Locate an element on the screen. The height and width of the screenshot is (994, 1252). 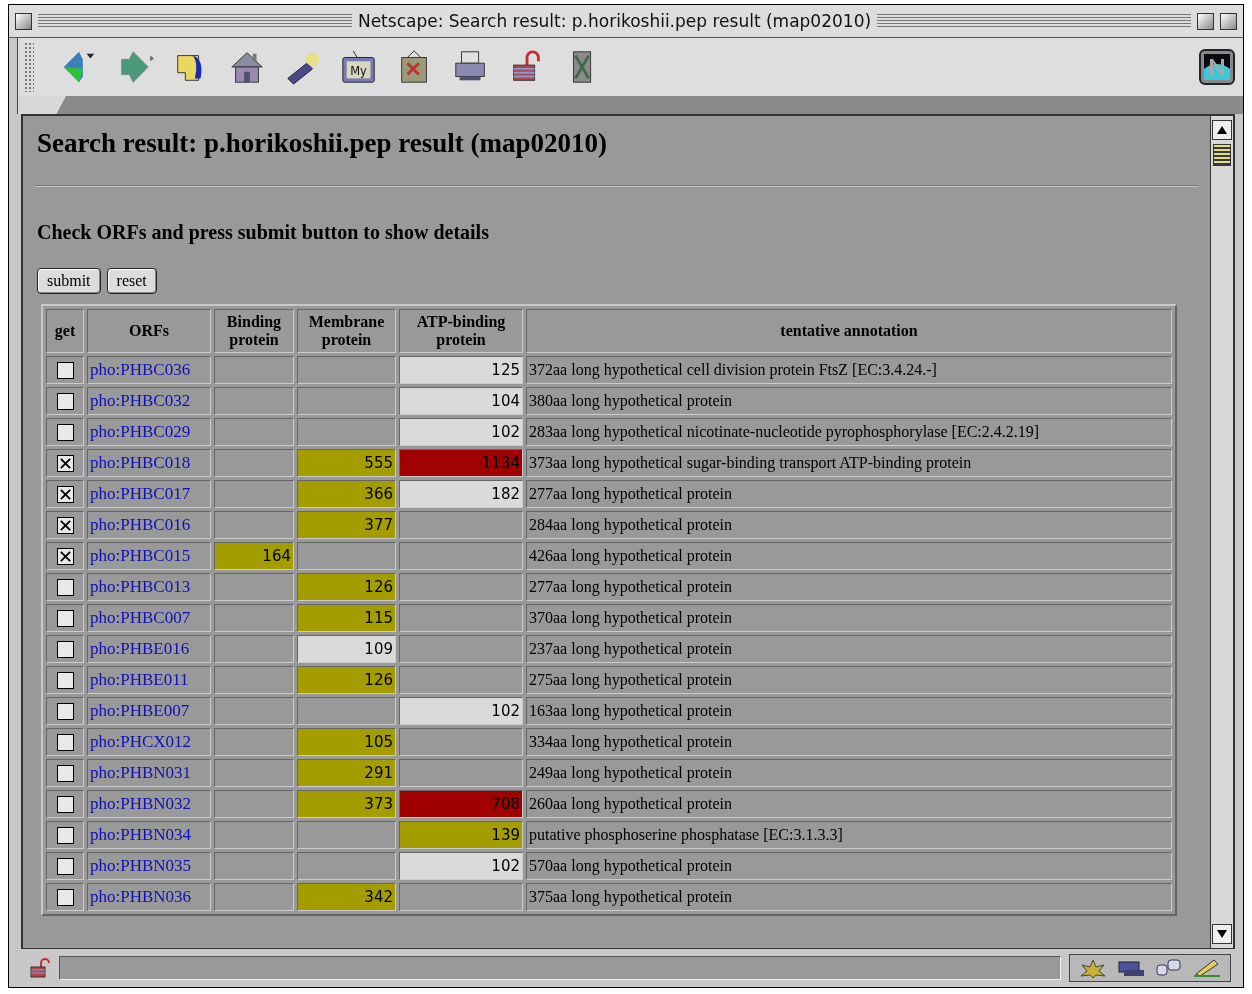
score-cell: 1134 is located at coordinates (461, 463).